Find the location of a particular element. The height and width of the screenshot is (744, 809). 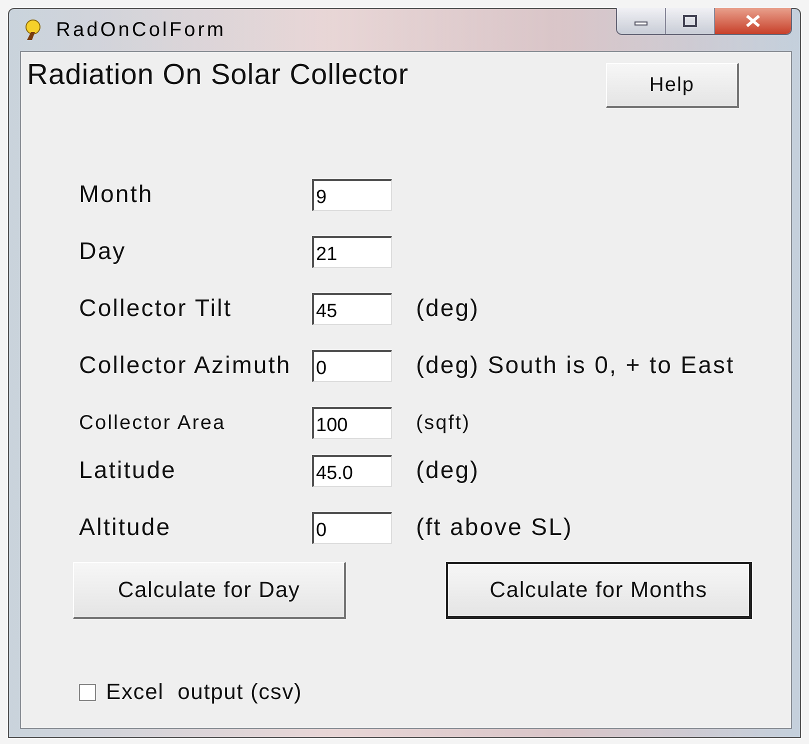

close-icon is located at coordinates (753, 21).